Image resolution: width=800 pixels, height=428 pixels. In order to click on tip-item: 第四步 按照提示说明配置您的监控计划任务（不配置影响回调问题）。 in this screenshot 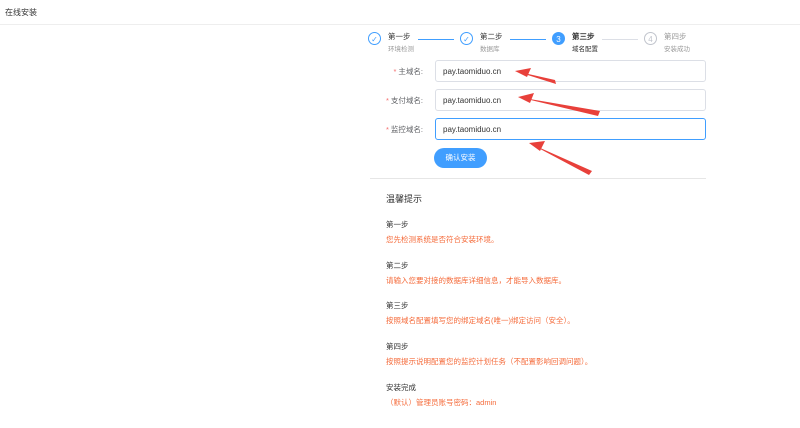, I will do `click(489, 354)`.